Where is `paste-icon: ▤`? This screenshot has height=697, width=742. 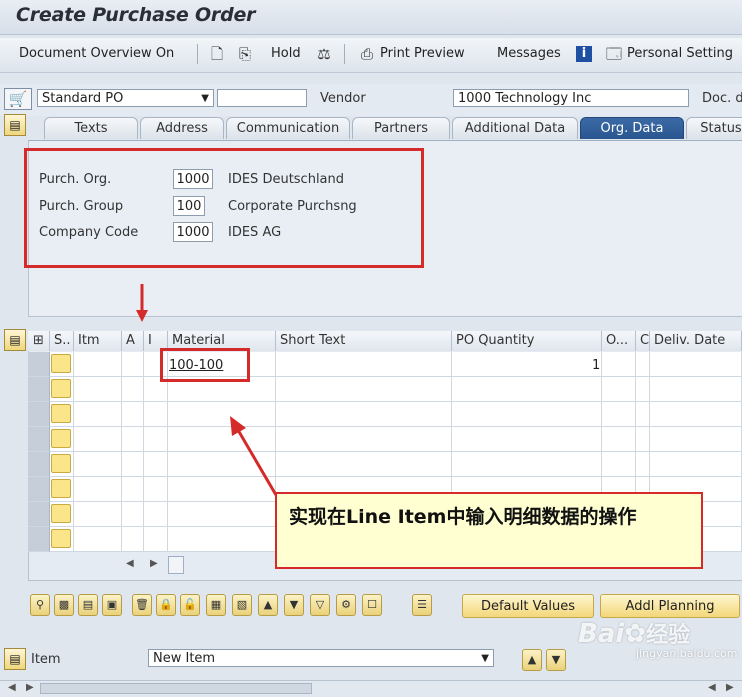
paste-icon: ▤ is located at coordinates (88, 605).